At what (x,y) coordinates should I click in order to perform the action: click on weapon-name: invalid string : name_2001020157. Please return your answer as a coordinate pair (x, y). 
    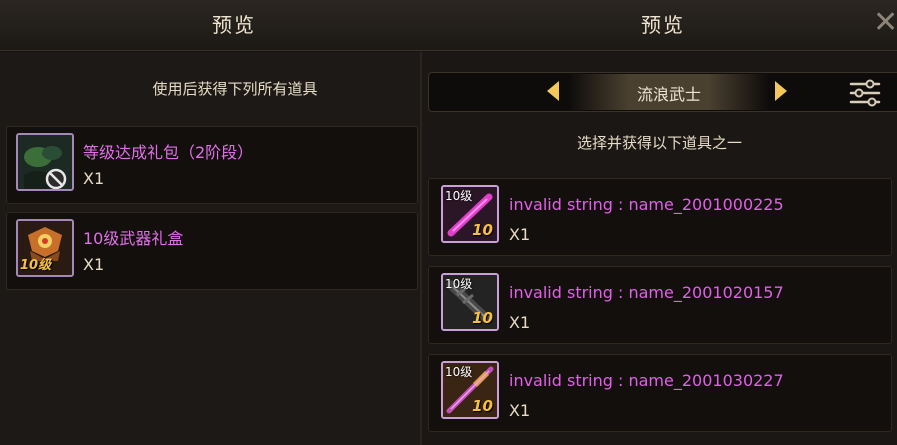
    Looking at the image, I should click on (646, 292).